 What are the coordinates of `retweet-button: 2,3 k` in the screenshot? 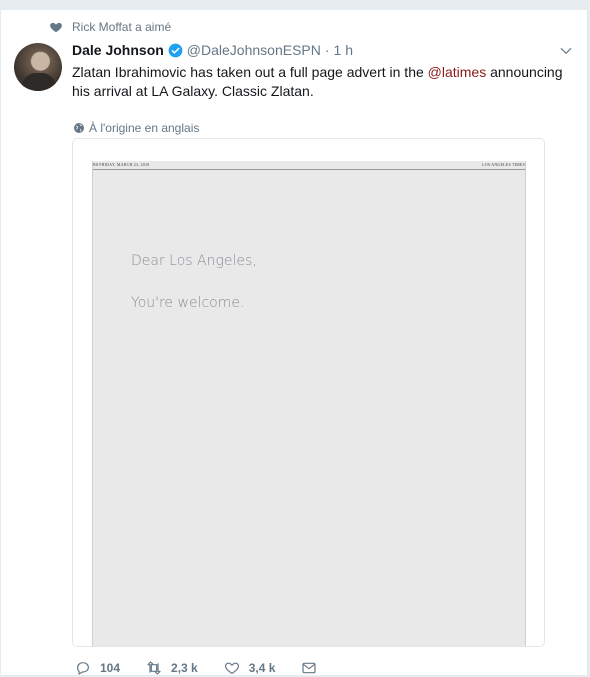 It's located at (172, 668).